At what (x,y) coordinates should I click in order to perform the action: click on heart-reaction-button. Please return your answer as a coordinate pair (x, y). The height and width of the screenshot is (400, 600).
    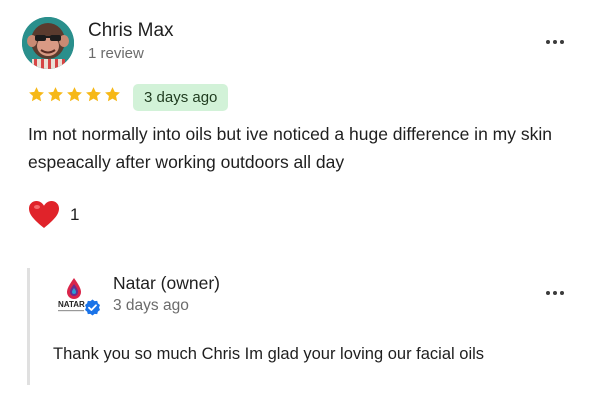
    Looking at the image, I should click on (44, 215).